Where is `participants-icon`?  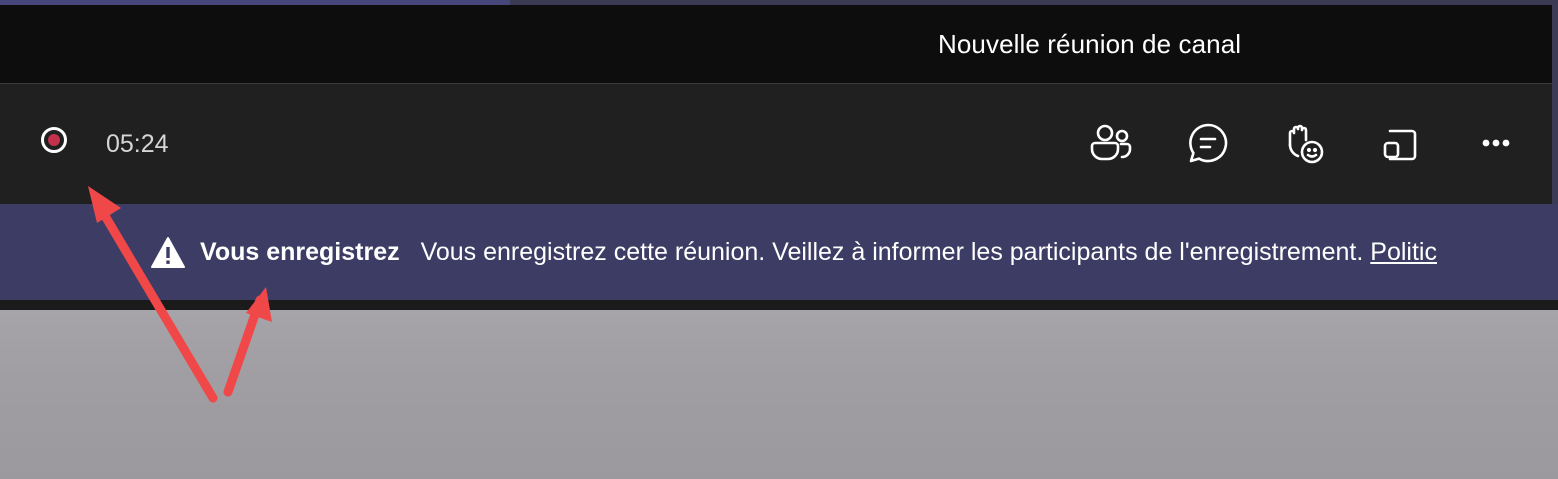 participants-icon is located at coordinates (1111, 142).